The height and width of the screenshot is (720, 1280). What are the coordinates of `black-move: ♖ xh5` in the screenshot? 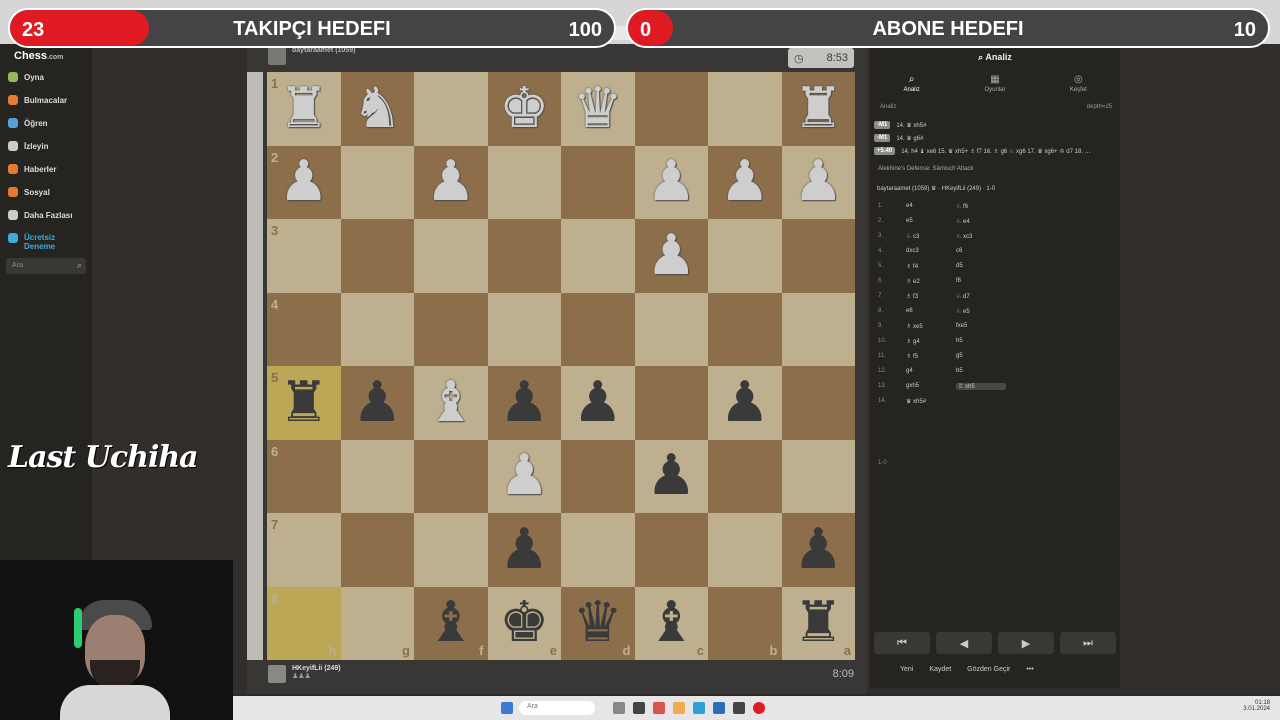 It's located at (981, 386).